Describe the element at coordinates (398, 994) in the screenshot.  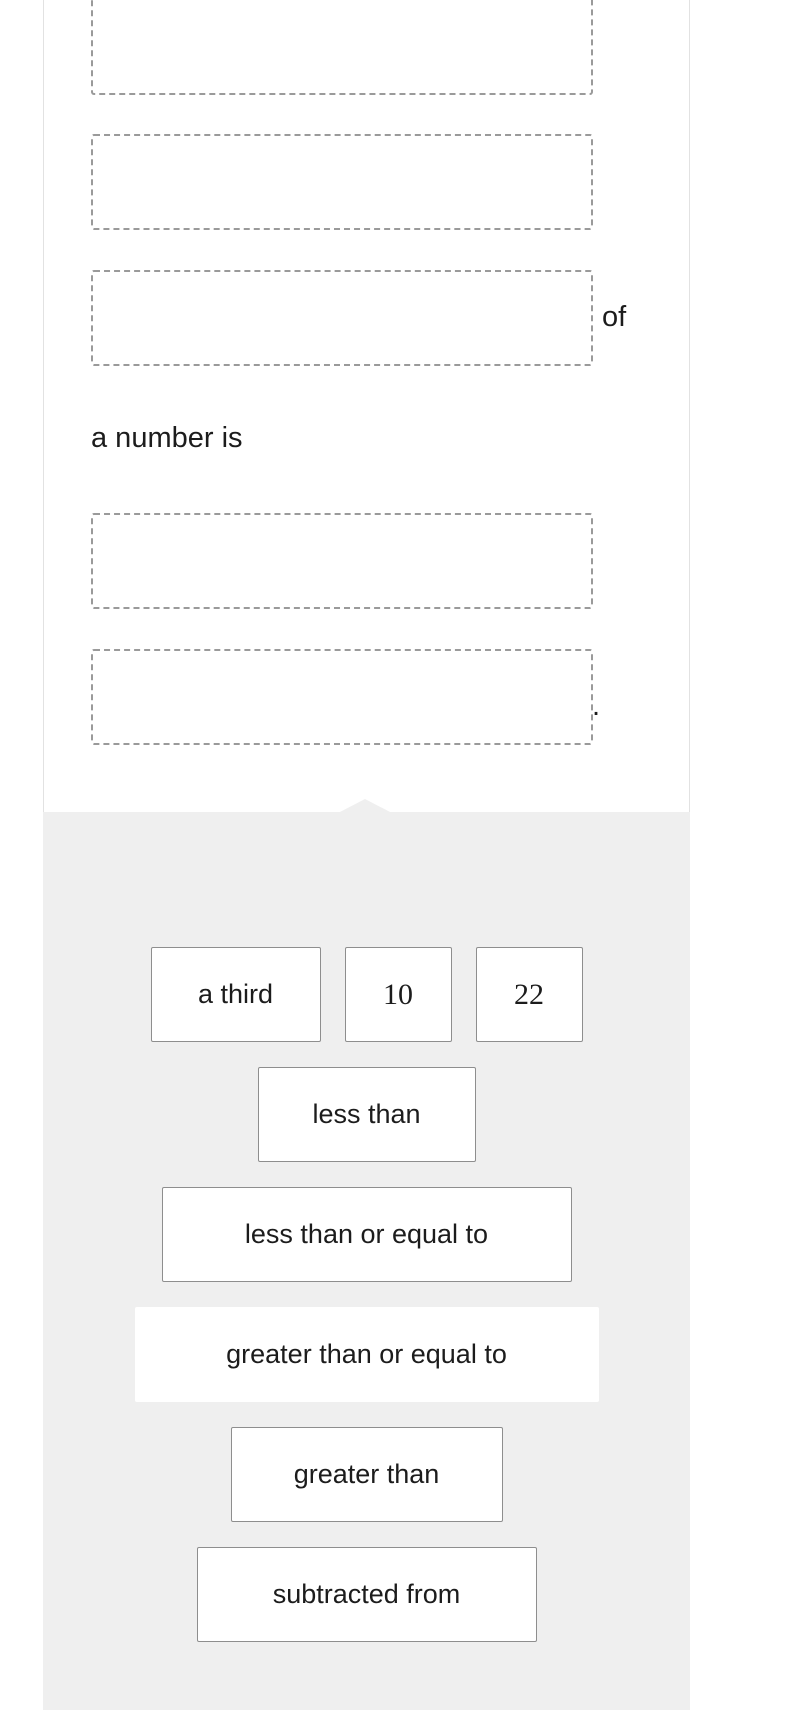
I see `answer-tile: 10` at that location.